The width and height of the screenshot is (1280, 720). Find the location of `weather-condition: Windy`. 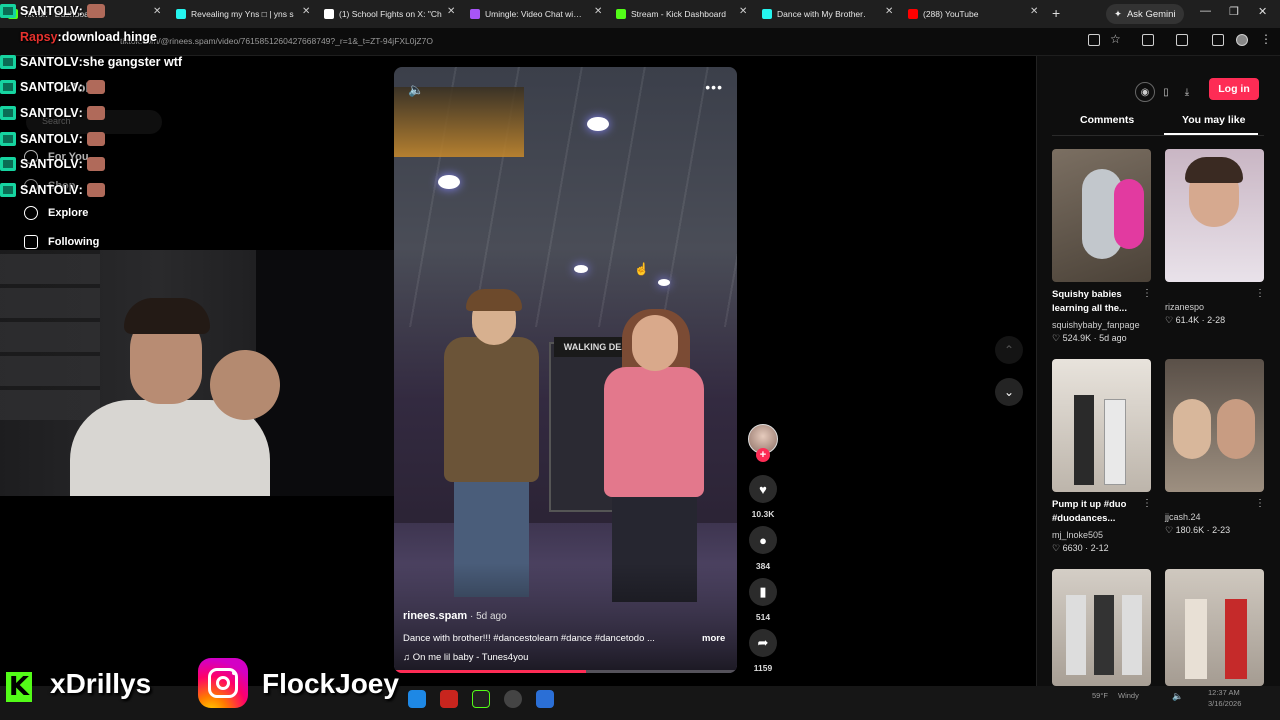

weather-condition: Windy is located at coordinates (1128, 695).